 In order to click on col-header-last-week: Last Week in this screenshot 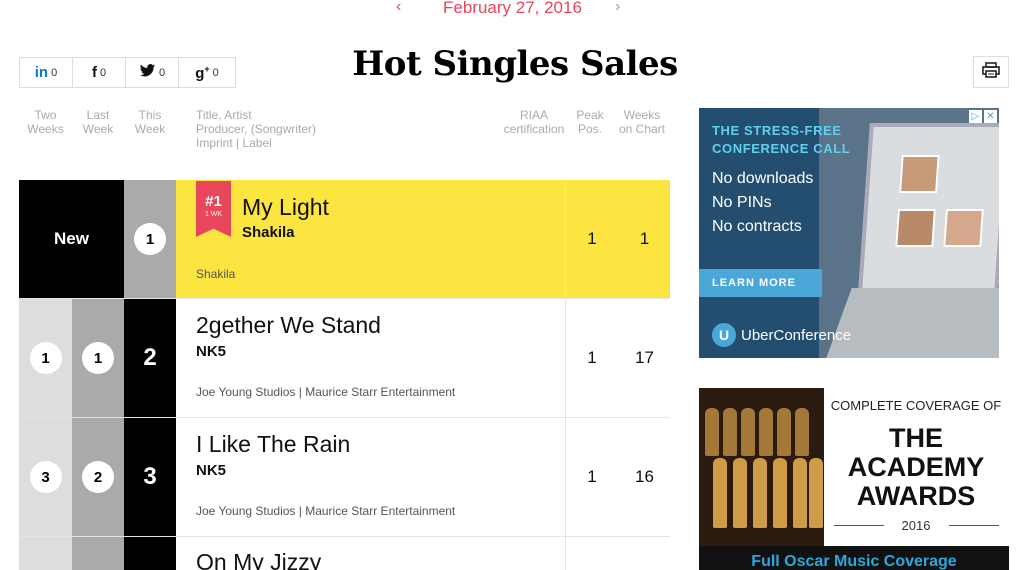, I will do `click(98, 122)`.